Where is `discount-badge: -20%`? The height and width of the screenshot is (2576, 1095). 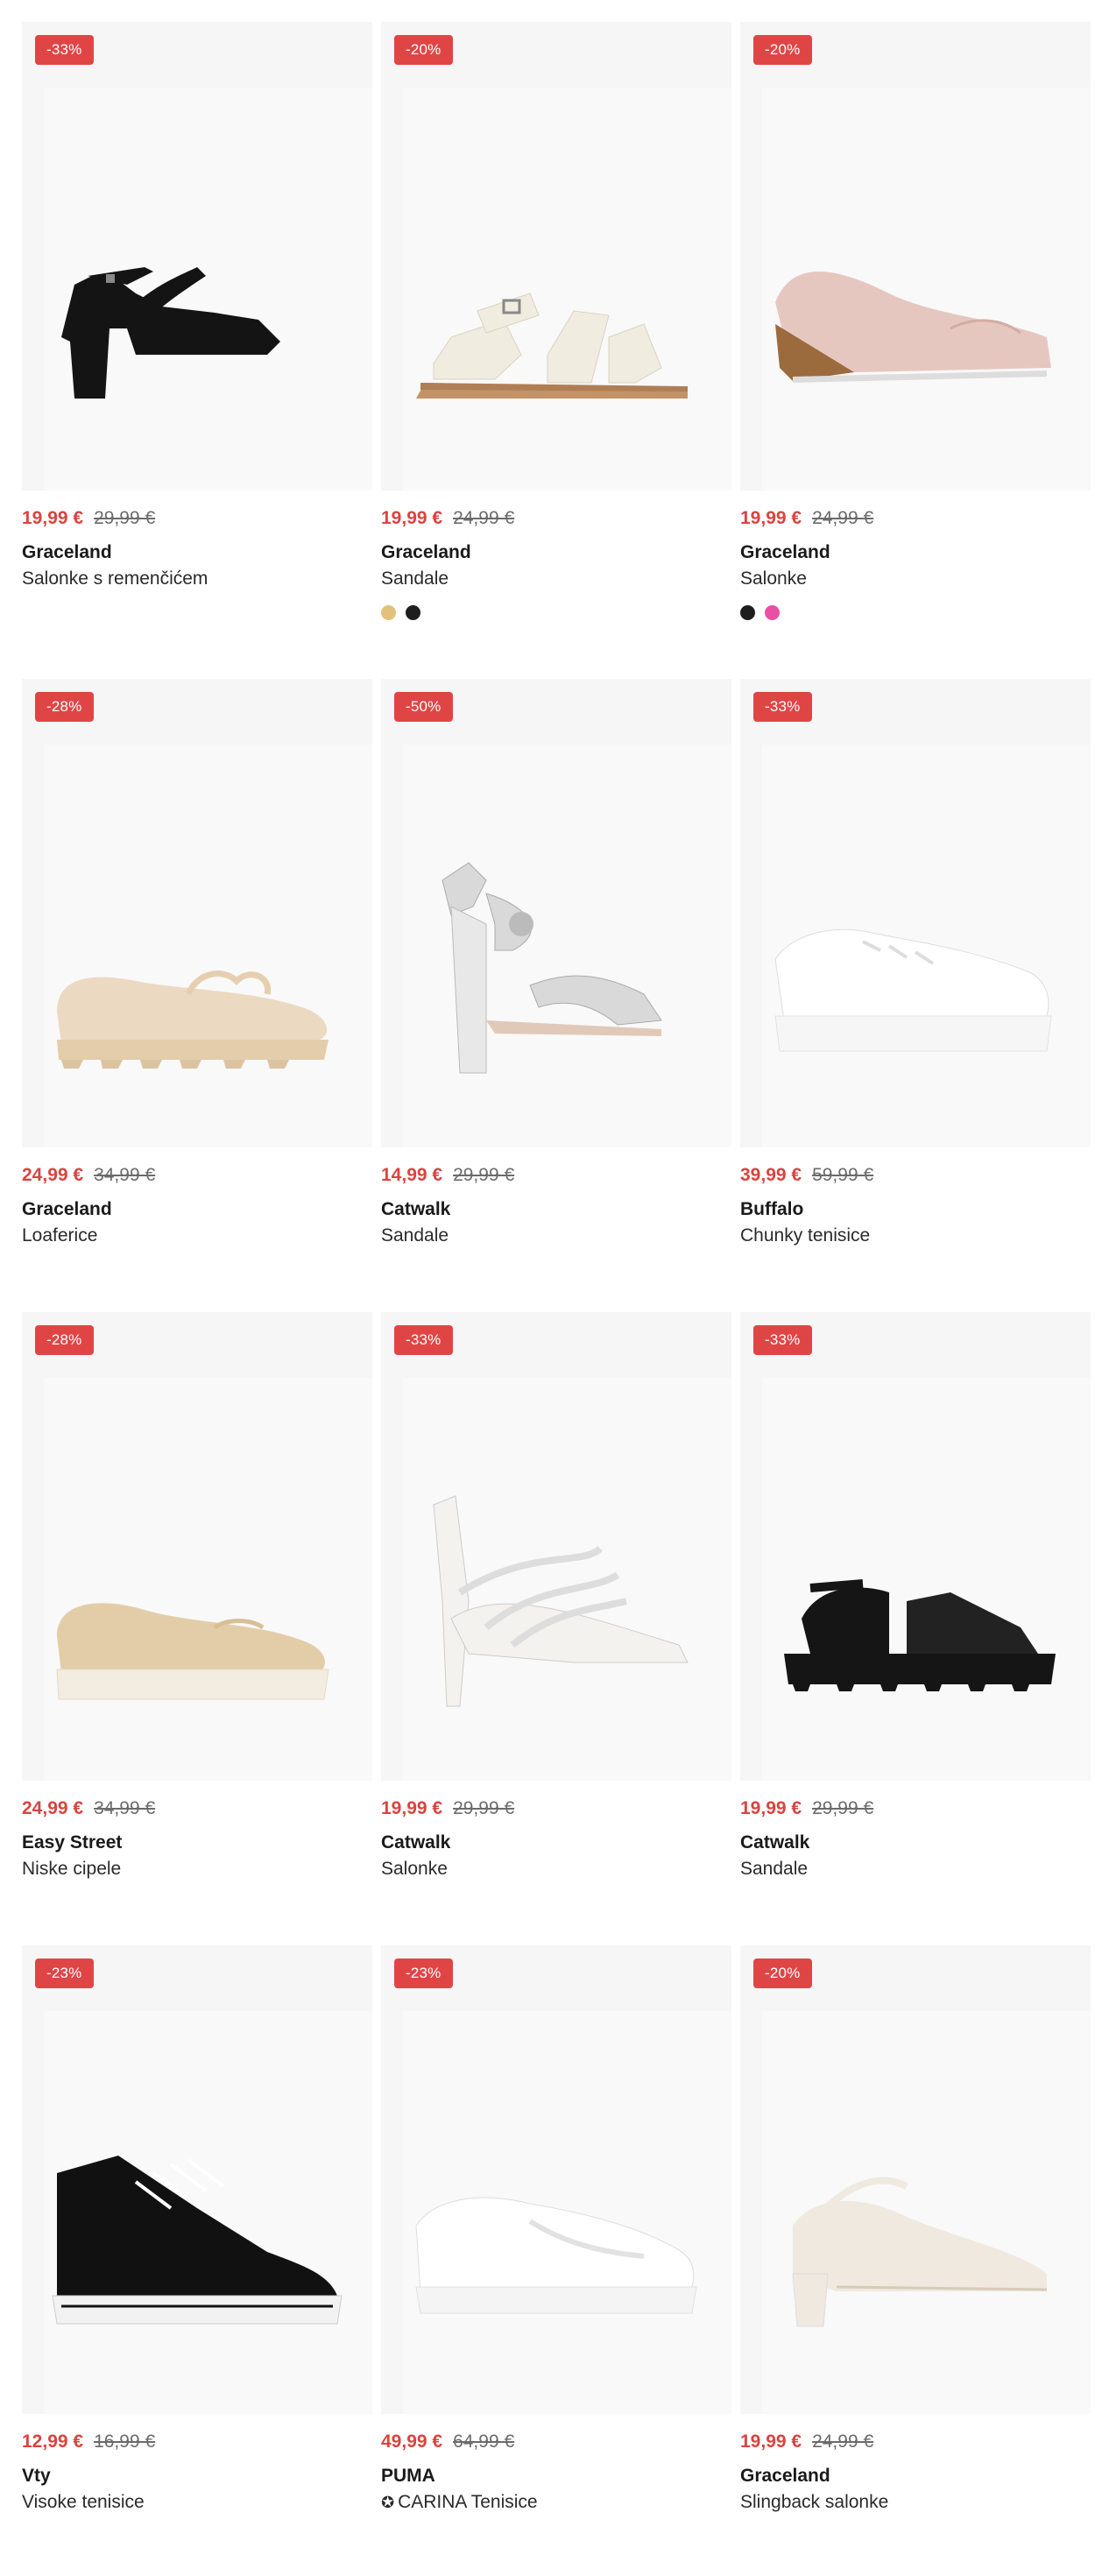
discount-badge: -20% is located at coordinates (423, 50).